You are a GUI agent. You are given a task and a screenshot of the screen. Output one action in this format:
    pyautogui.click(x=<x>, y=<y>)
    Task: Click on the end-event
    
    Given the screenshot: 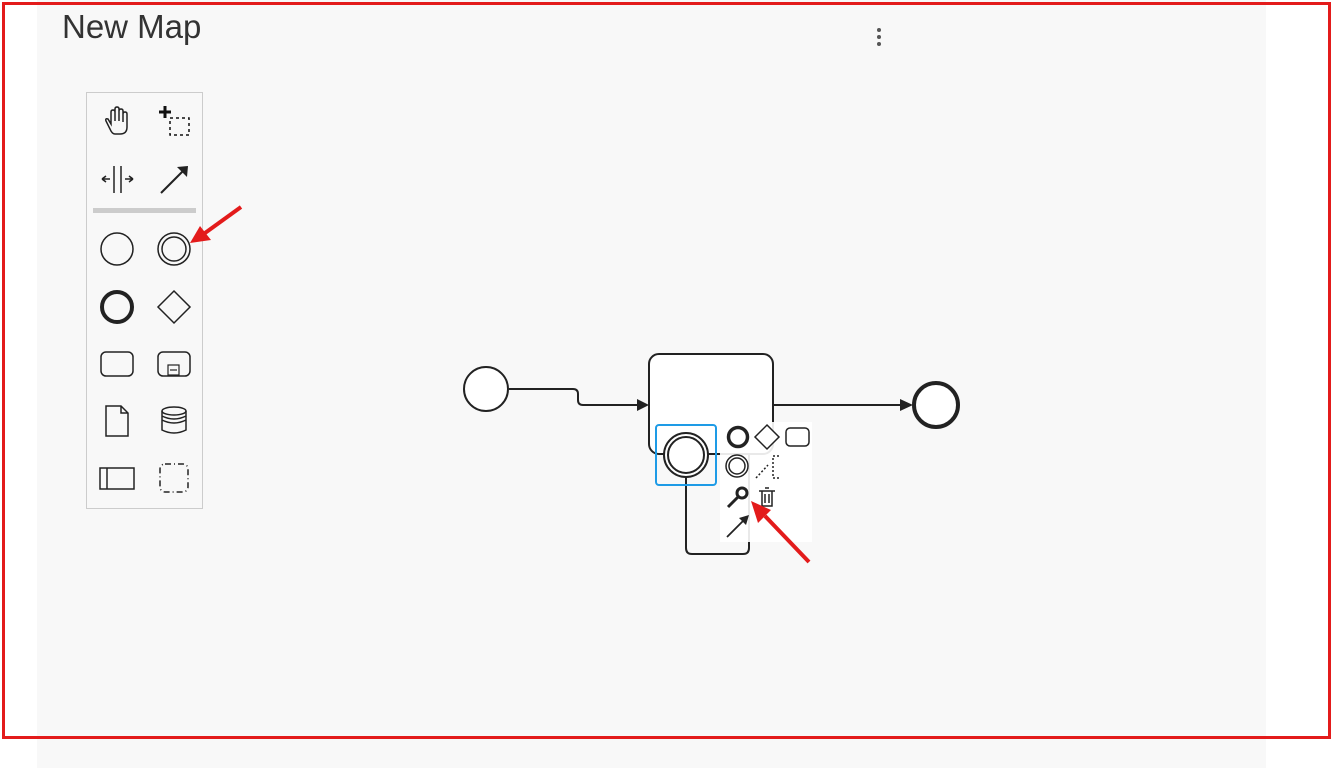 What is the action you would take?
    pyautogui.click(x=936, y=405)
    